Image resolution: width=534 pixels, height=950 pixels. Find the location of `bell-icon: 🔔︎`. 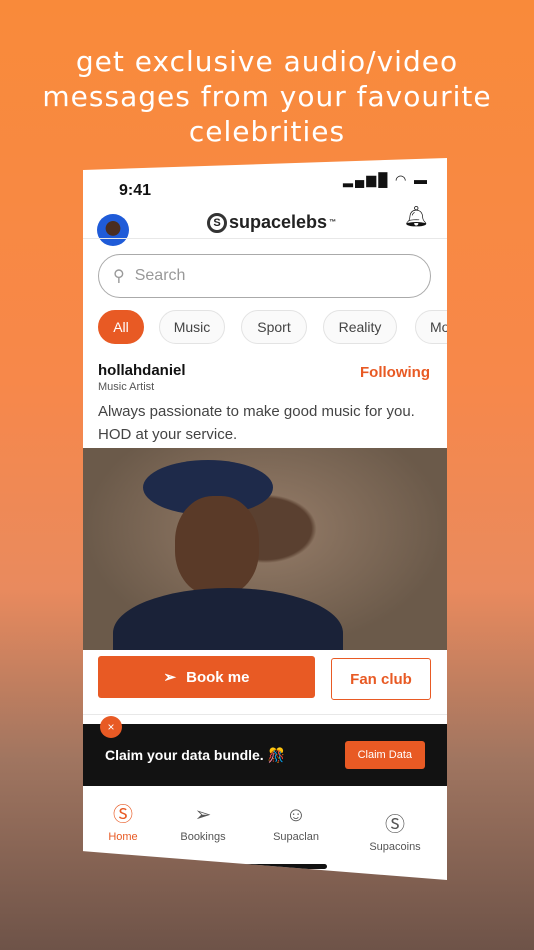

bell-icon: 🔔︎ is located at coordinates (416, 216).